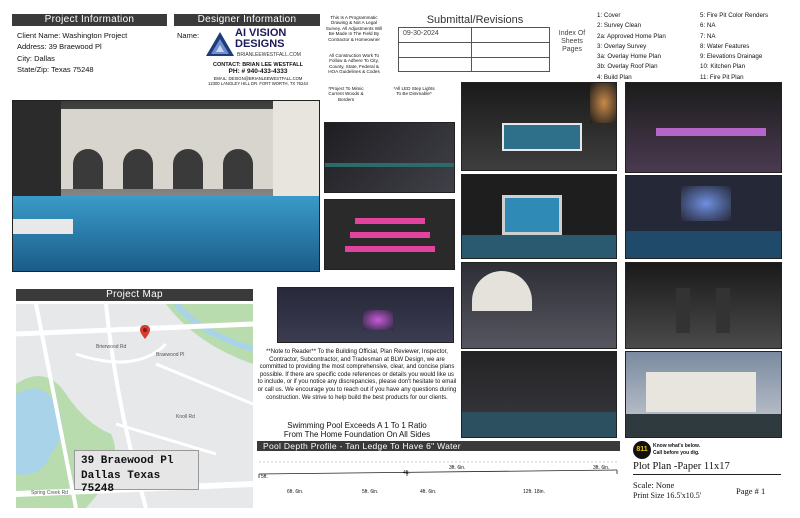  What do you see at coordinates (370, 492) in the screenshot?
I see `depth-label: 5ft. 6in.` at bounding box center [370, 492].